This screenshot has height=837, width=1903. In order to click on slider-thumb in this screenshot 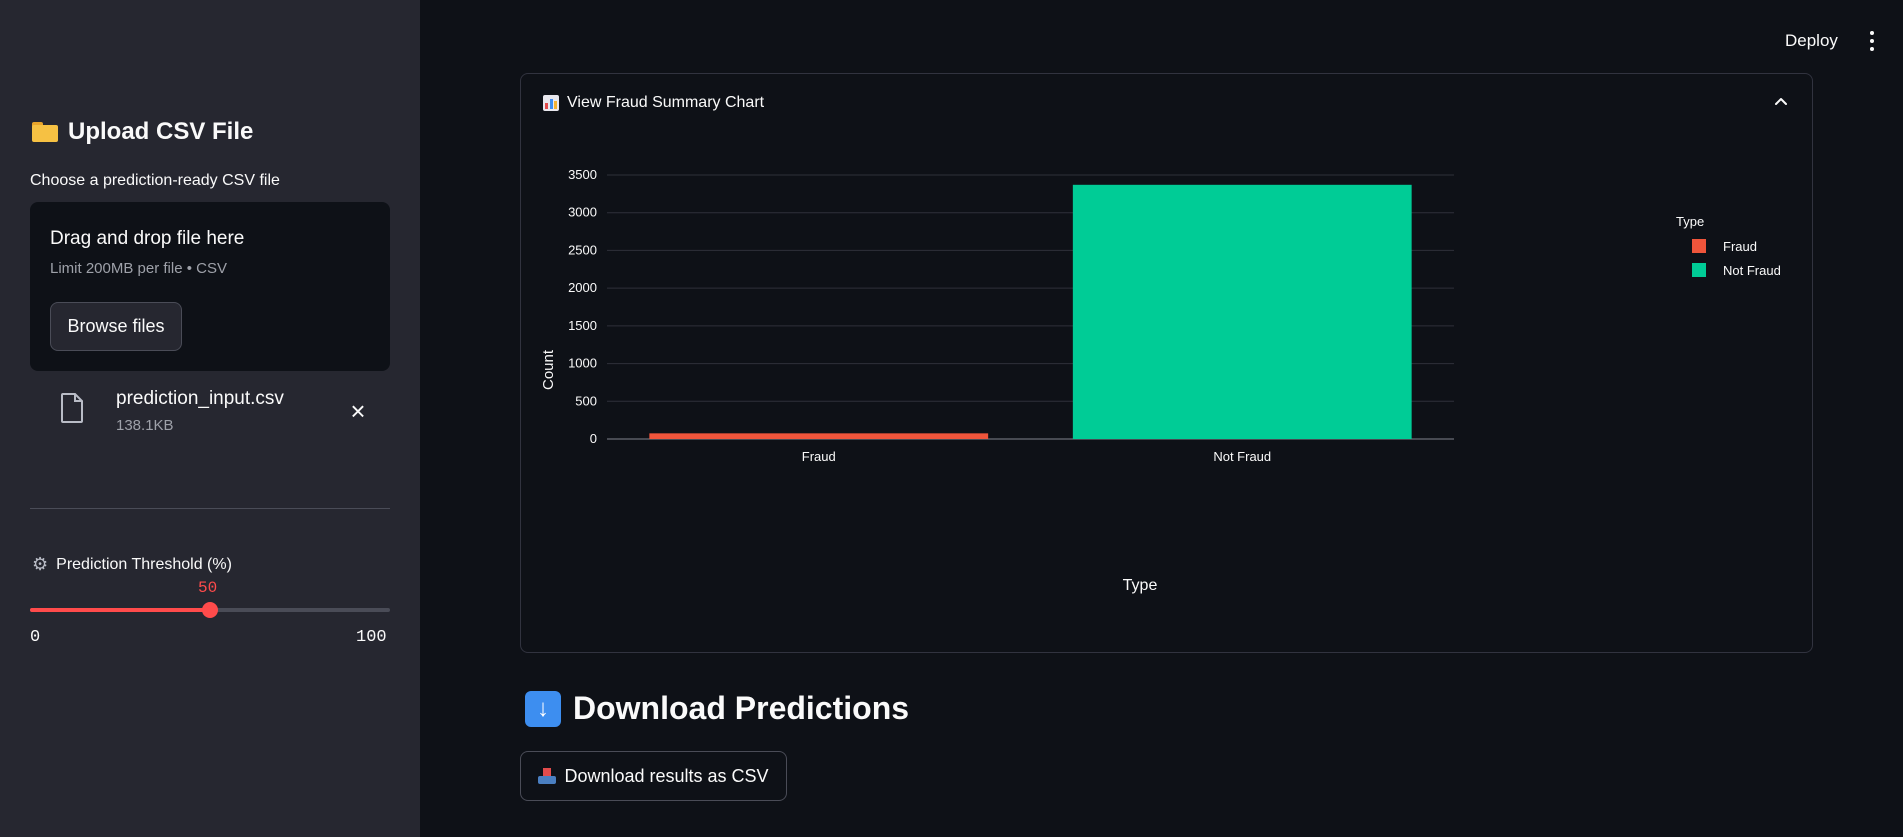, I will do `click(210, 610)`.